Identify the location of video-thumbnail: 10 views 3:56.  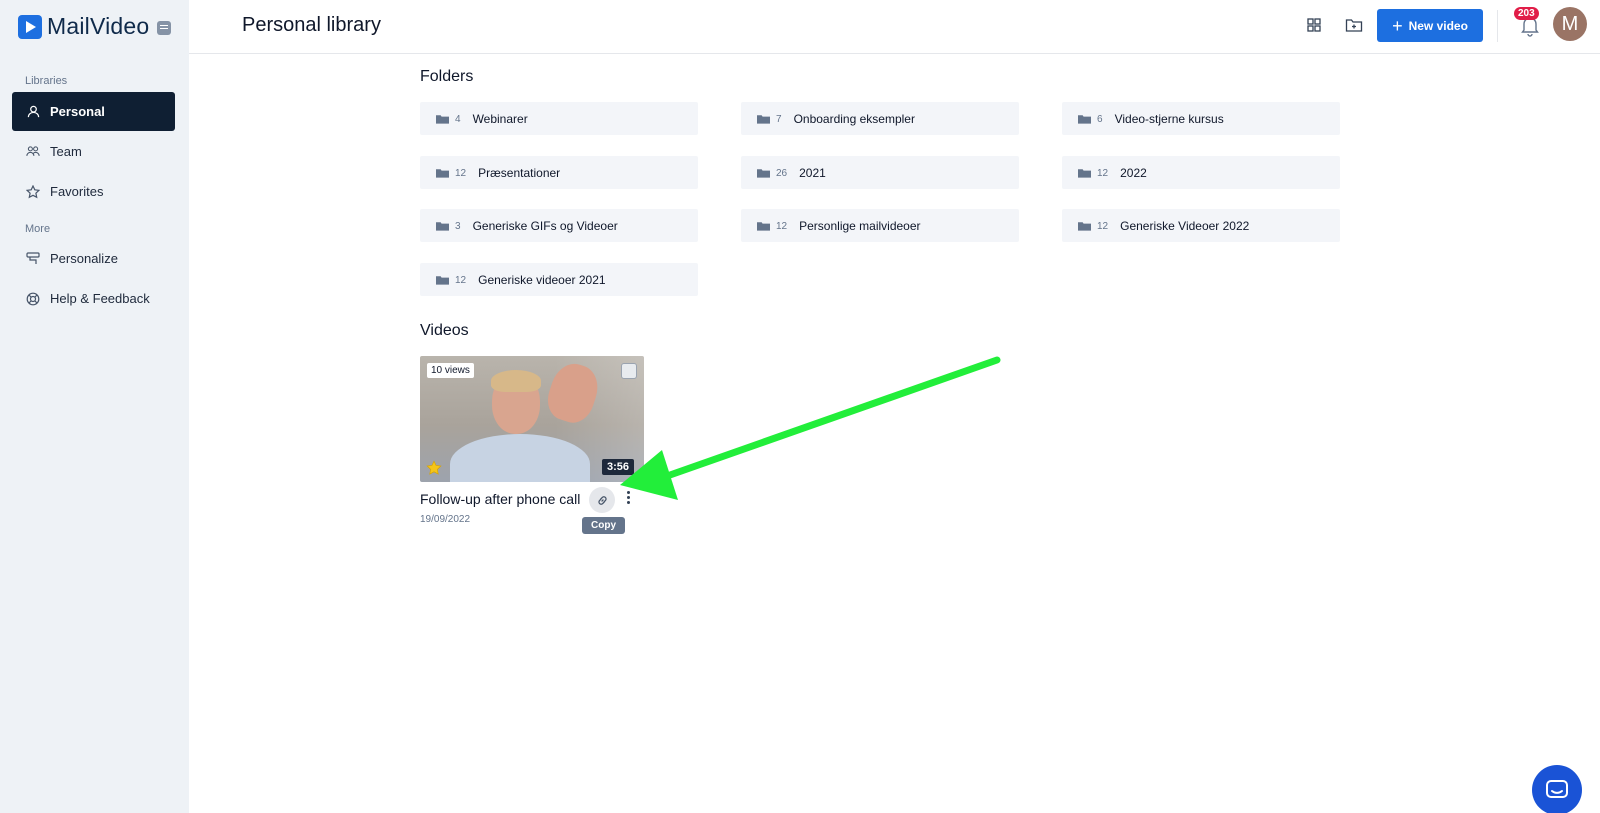
(532, 419).